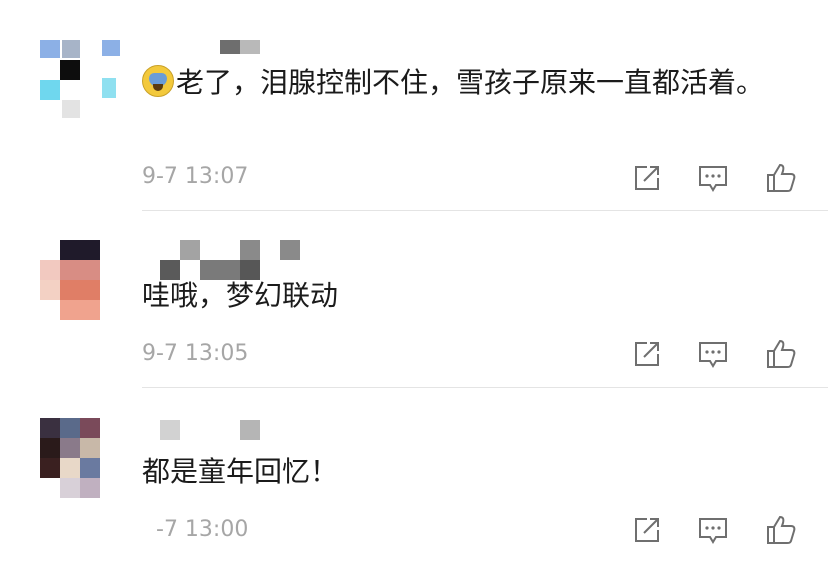 The image size is (828, 566). I want to click on crying-face-icon, so click(158, 81).